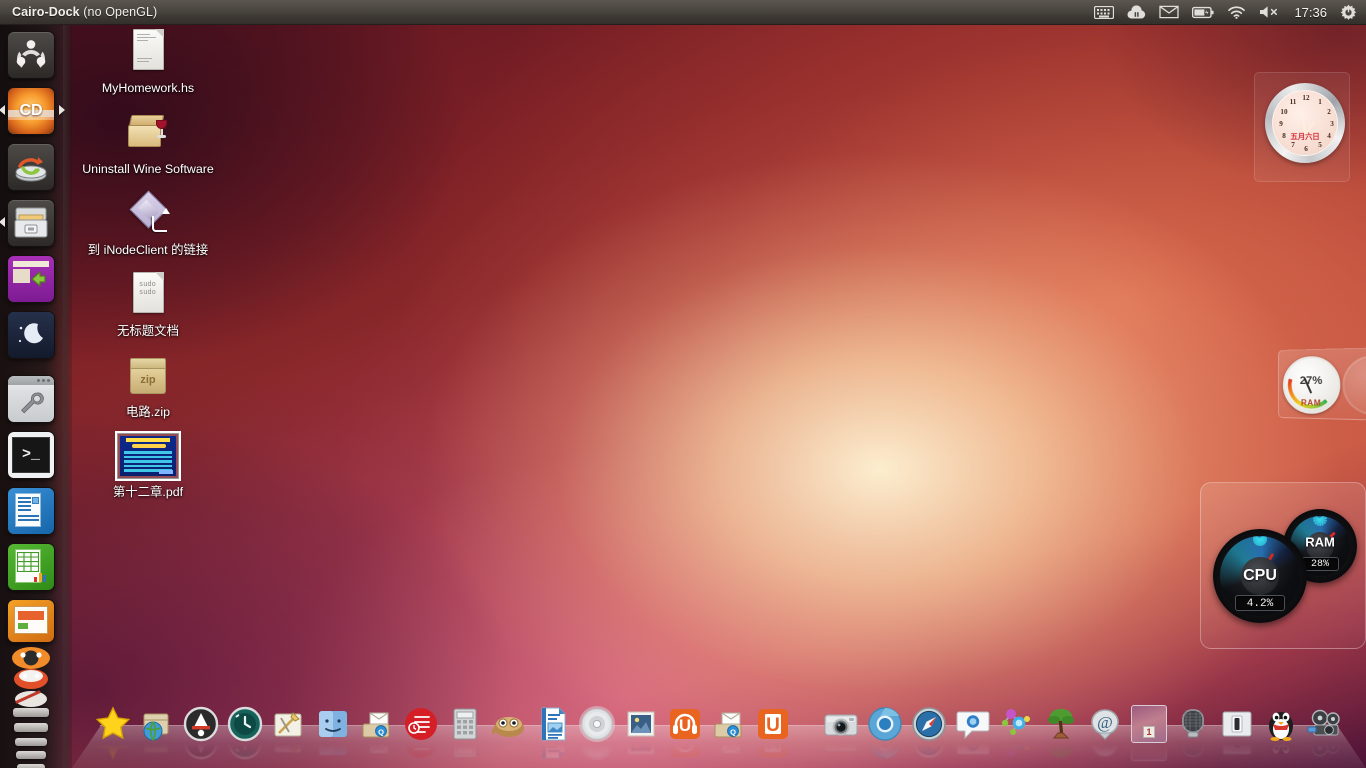 Image resolution: width=1366 pixels, height=768 pixels. I want to click on desktop-icon-chapter12-pdf: 第十二章.pdf, so click(148, 465).